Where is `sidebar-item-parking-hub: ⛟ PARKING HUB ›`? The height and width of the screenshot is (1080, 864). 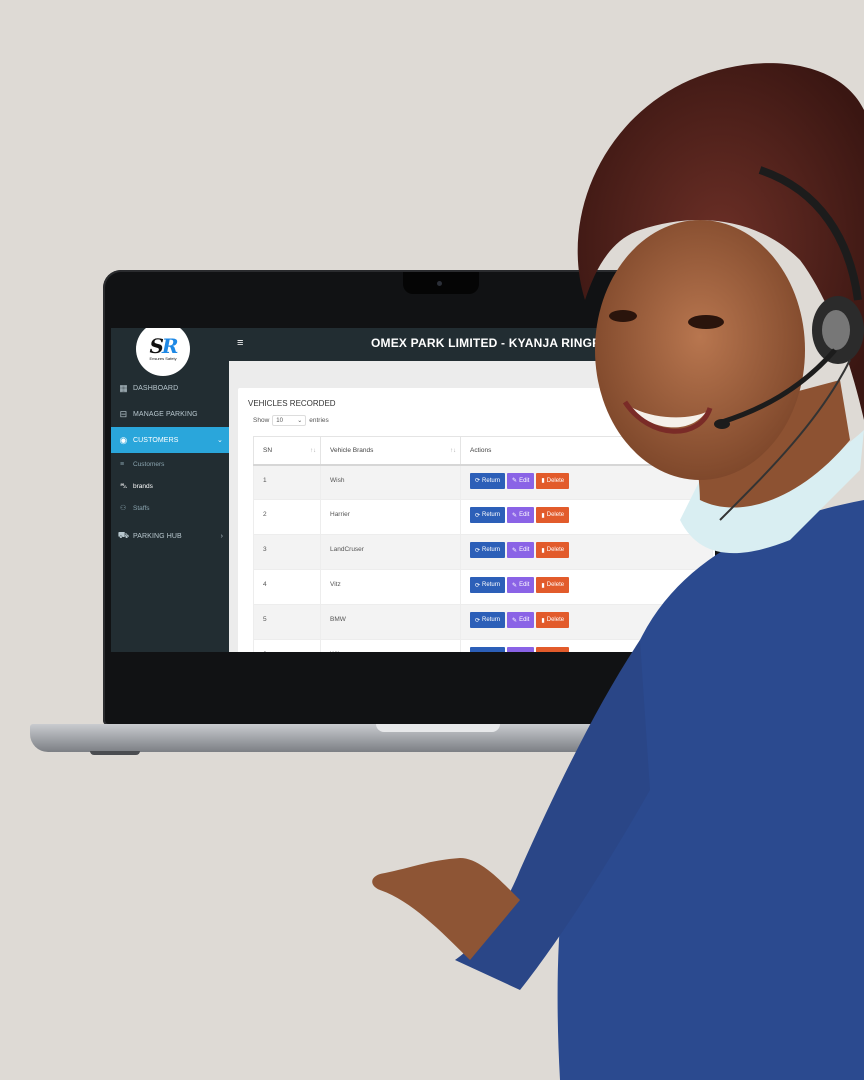
sidebar-item-parking-hub: ⛟ PARKING HUB › is located at coordinates (170, 536).